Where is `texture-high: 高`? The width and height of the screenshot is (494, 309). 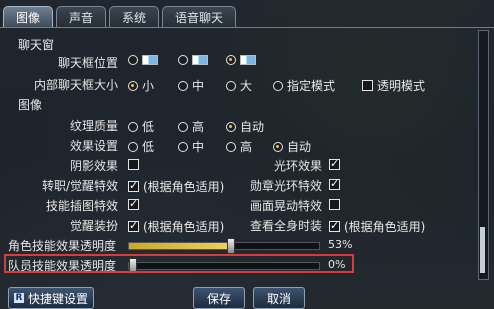
texture-high: 高 is located at coordinates (191, 126).